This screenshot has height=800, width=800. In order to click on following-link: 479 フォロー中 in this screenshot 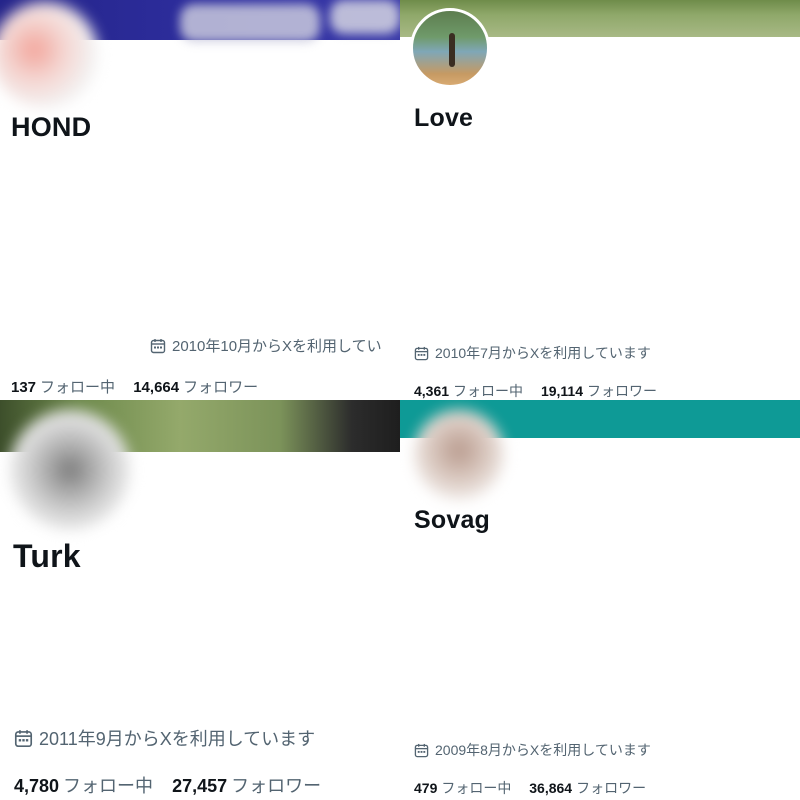, I will do `click(462, 788)`.